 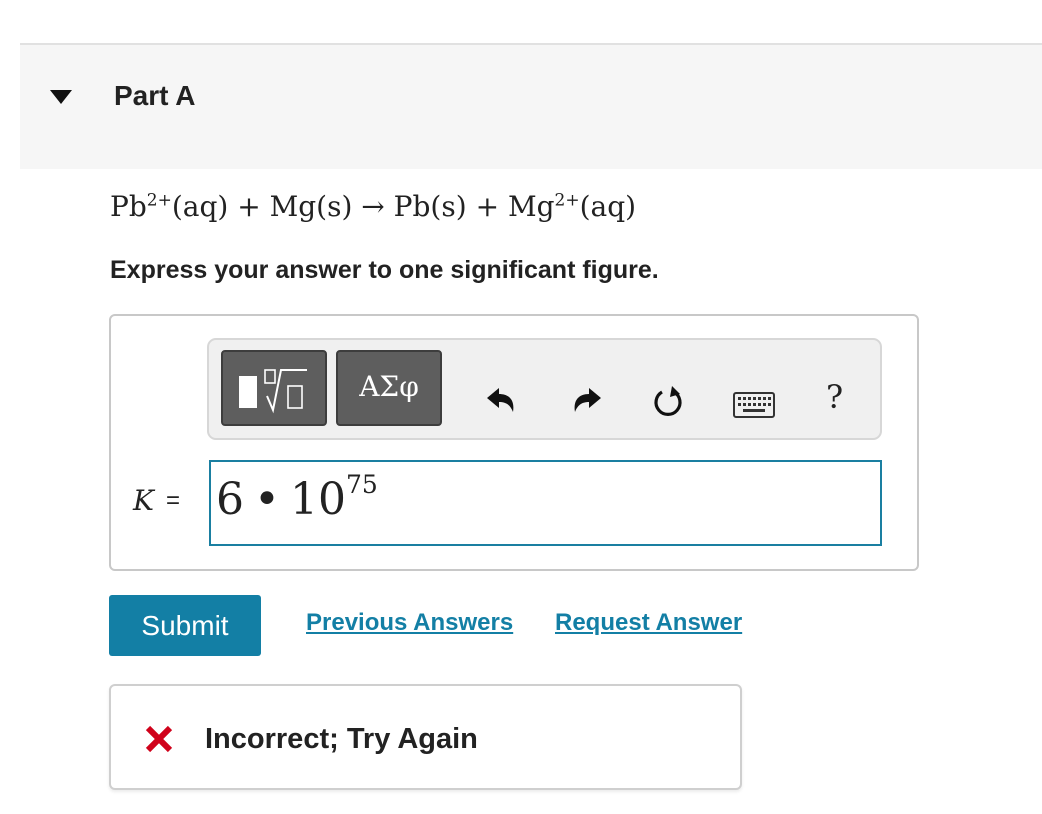 I want to click on answer-operator: •, so click(x=267, y=499).